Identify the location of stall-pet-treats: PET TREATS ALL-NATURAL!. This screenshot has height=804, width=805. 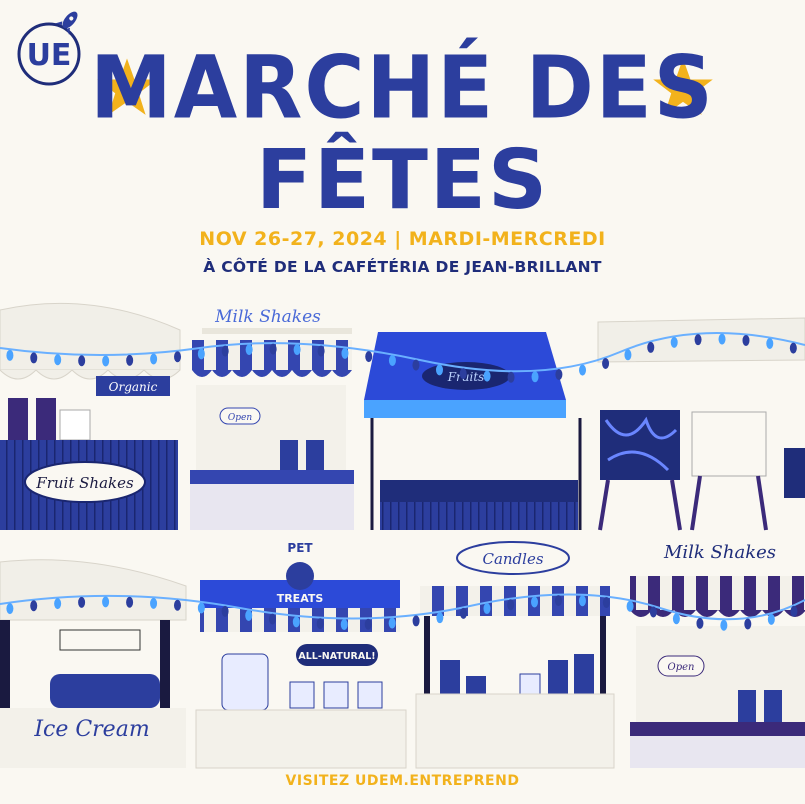
(301, 655).